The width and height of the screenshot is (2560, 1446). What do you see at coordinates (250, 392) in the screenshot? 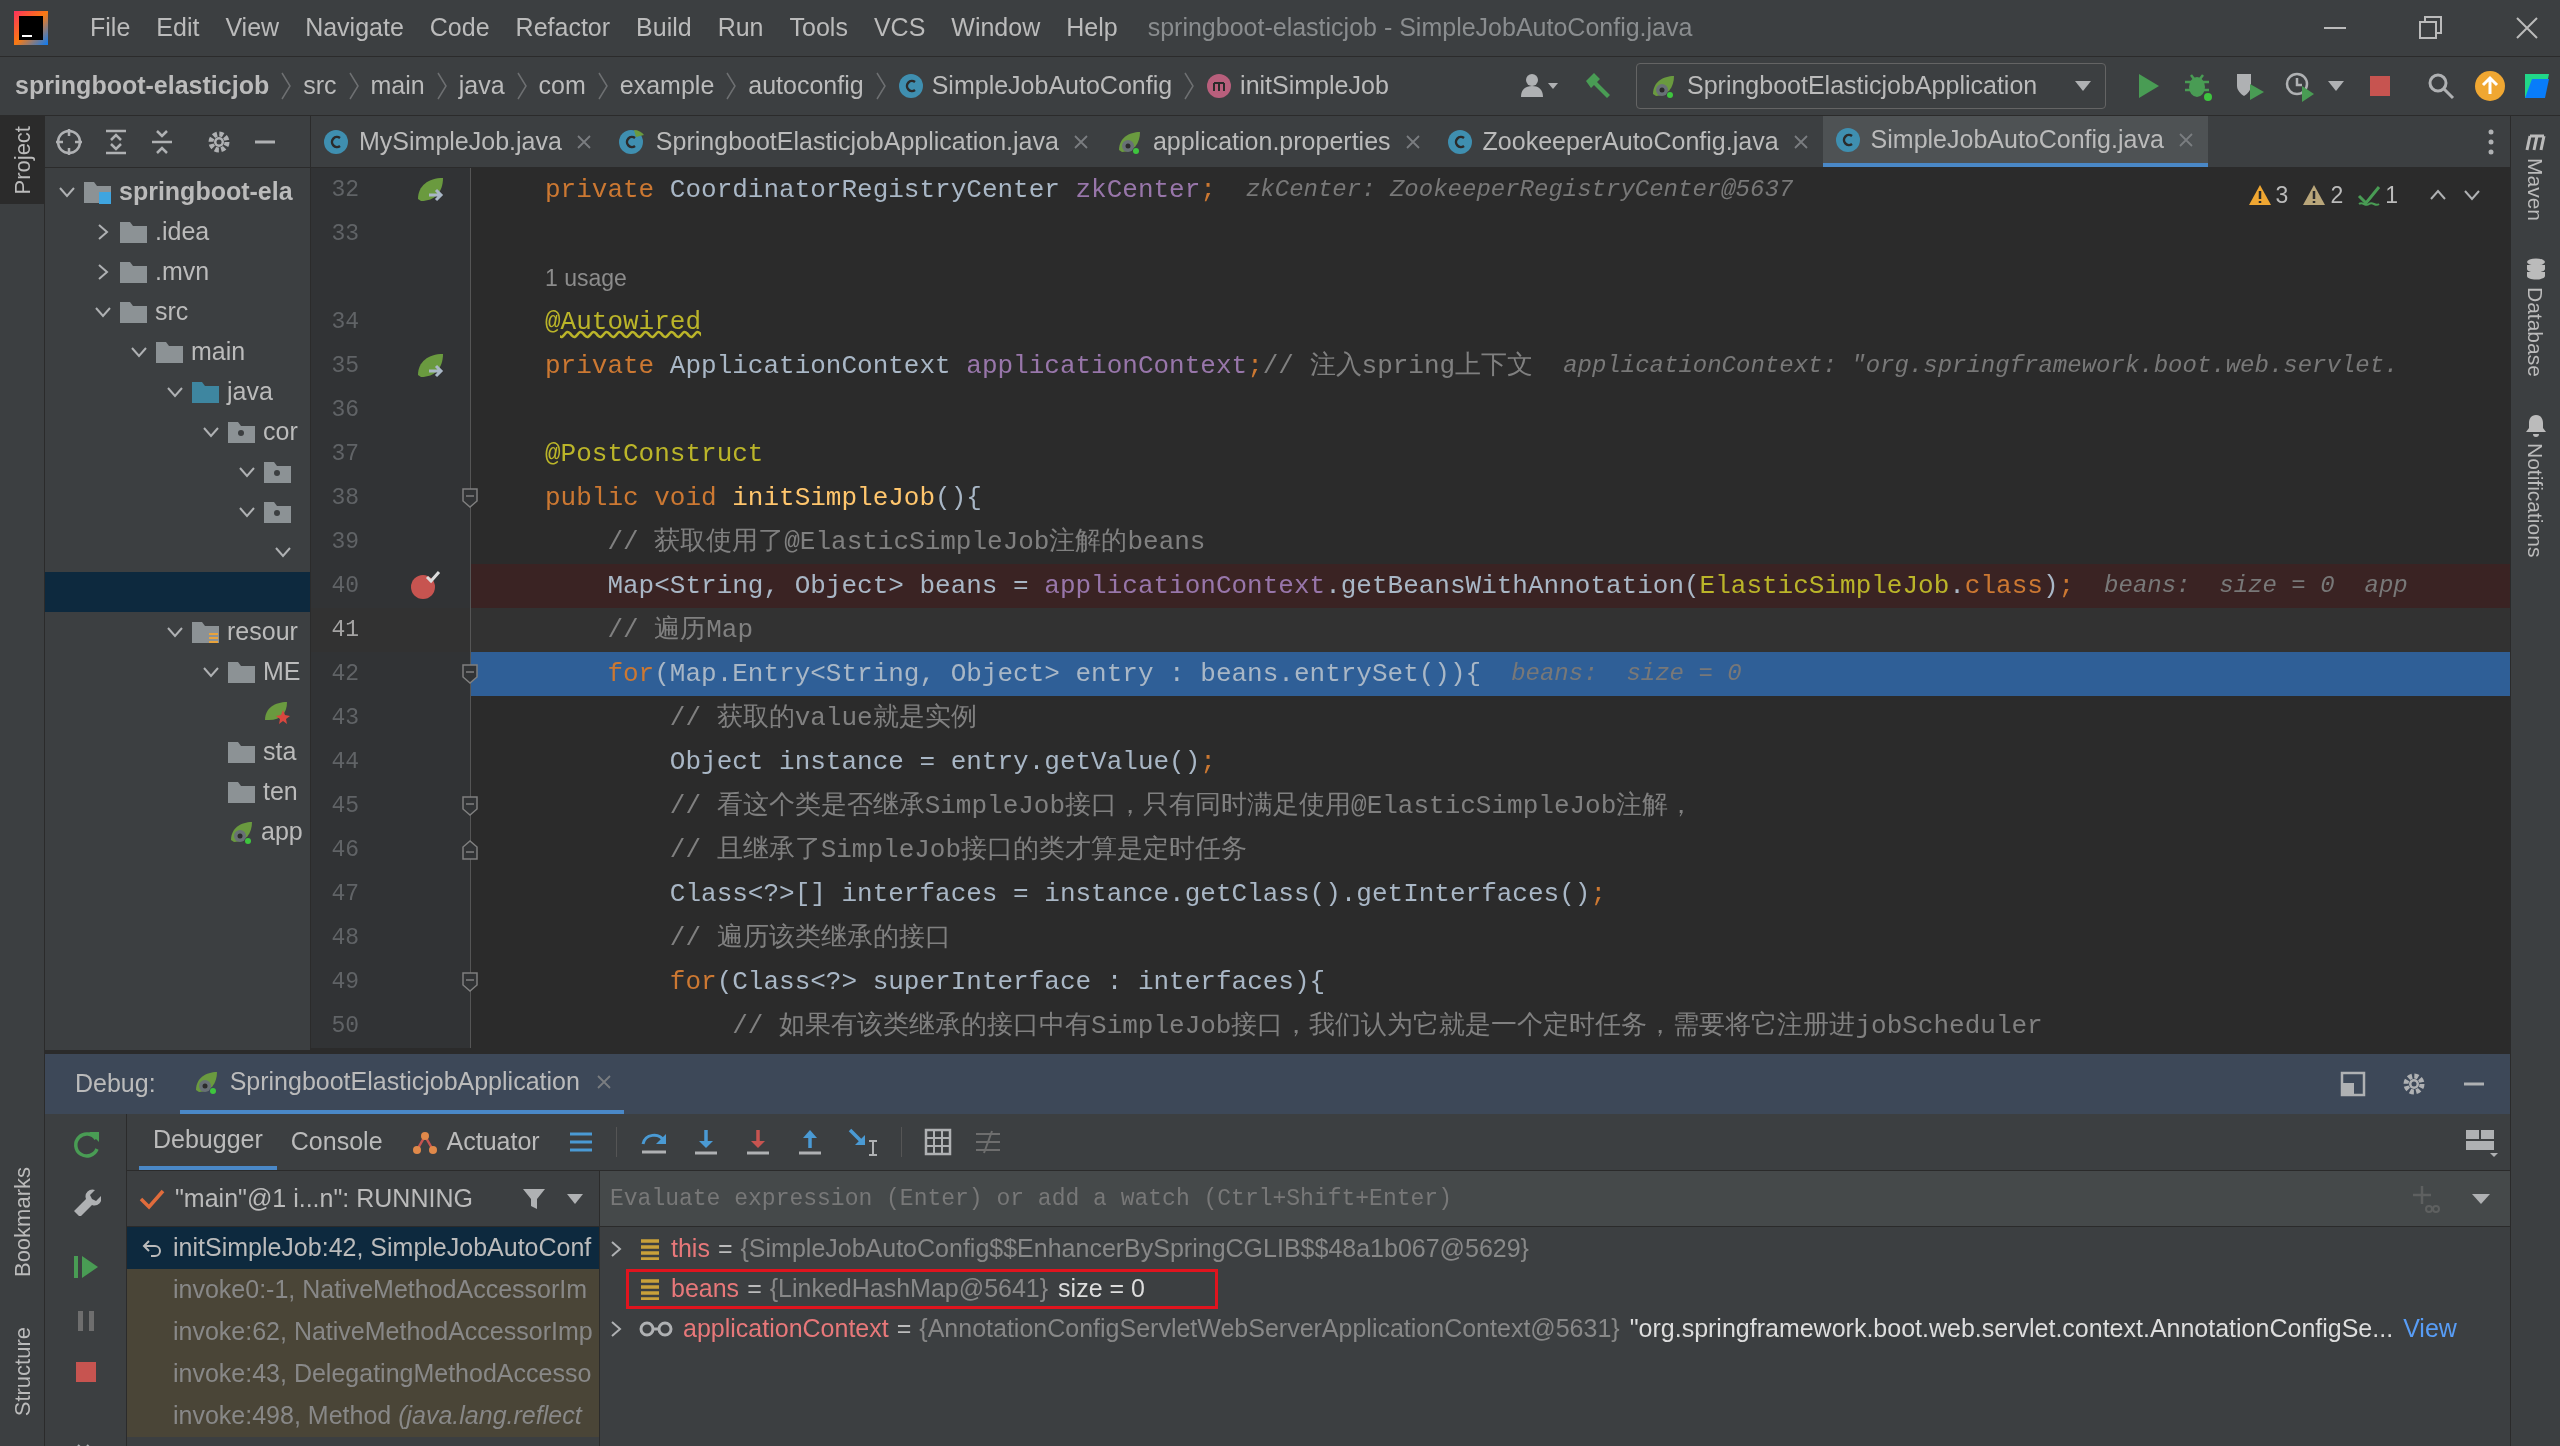
I see `tree-item-label: java` at bounding box center [250, 392].